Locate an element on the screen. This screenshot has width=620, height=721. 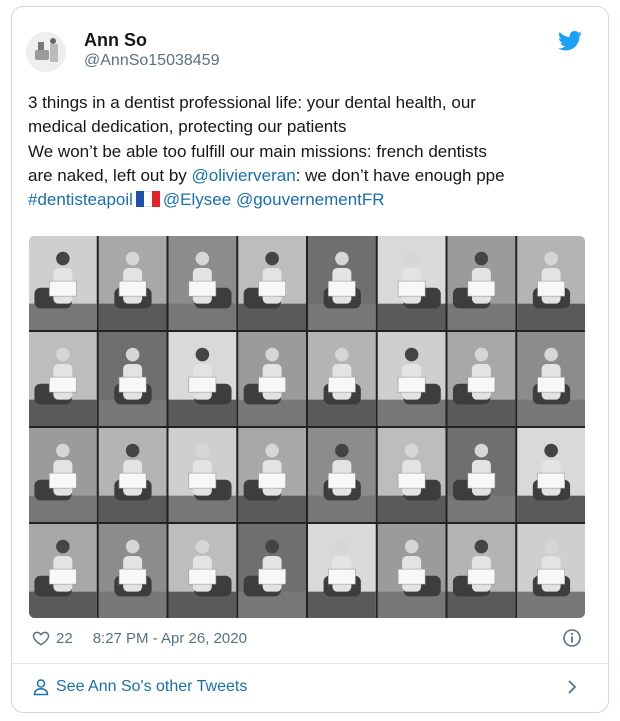
mention-elysee-link: @Elysee is located at coordinates (197, 199).